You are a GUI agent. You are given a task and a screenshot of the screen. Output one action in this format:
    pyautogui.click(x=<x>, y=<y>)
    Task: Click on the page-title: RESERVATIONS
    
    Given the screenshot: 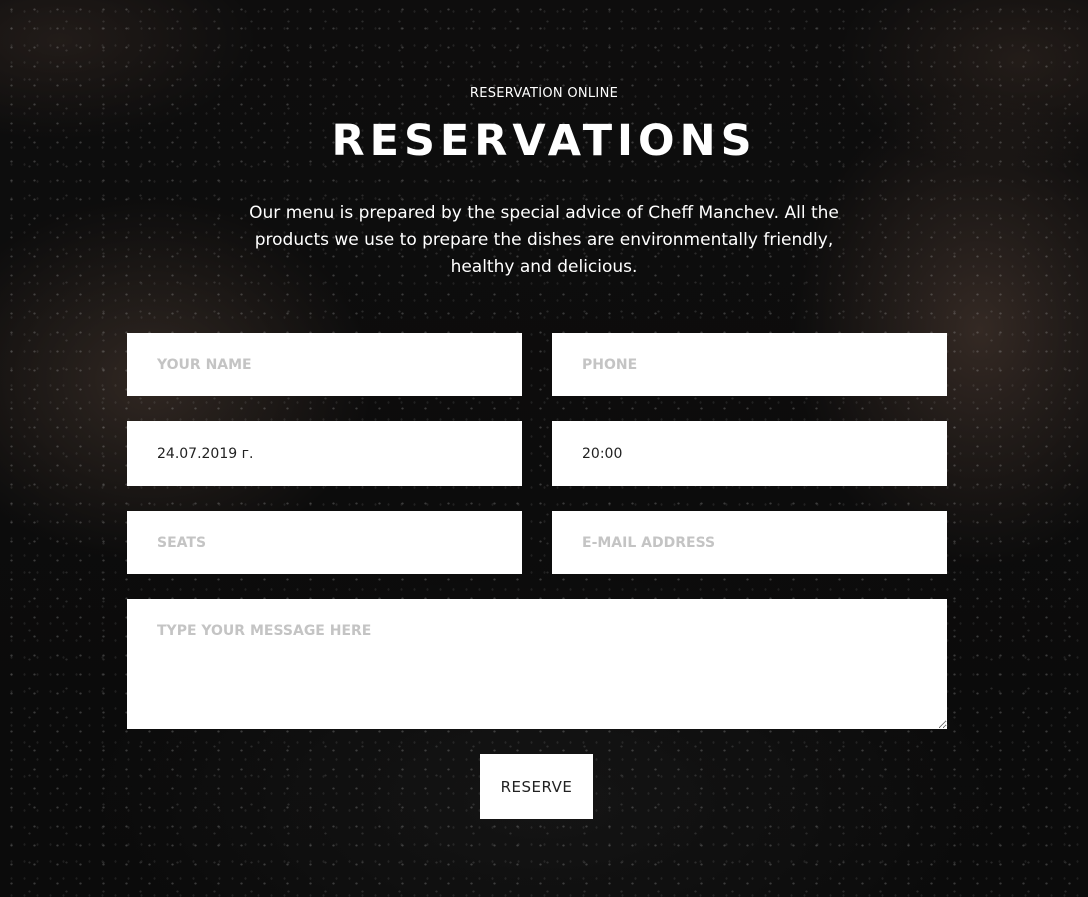 What is the action you would take?
    pyautogui.click(x=544, y=141)
    